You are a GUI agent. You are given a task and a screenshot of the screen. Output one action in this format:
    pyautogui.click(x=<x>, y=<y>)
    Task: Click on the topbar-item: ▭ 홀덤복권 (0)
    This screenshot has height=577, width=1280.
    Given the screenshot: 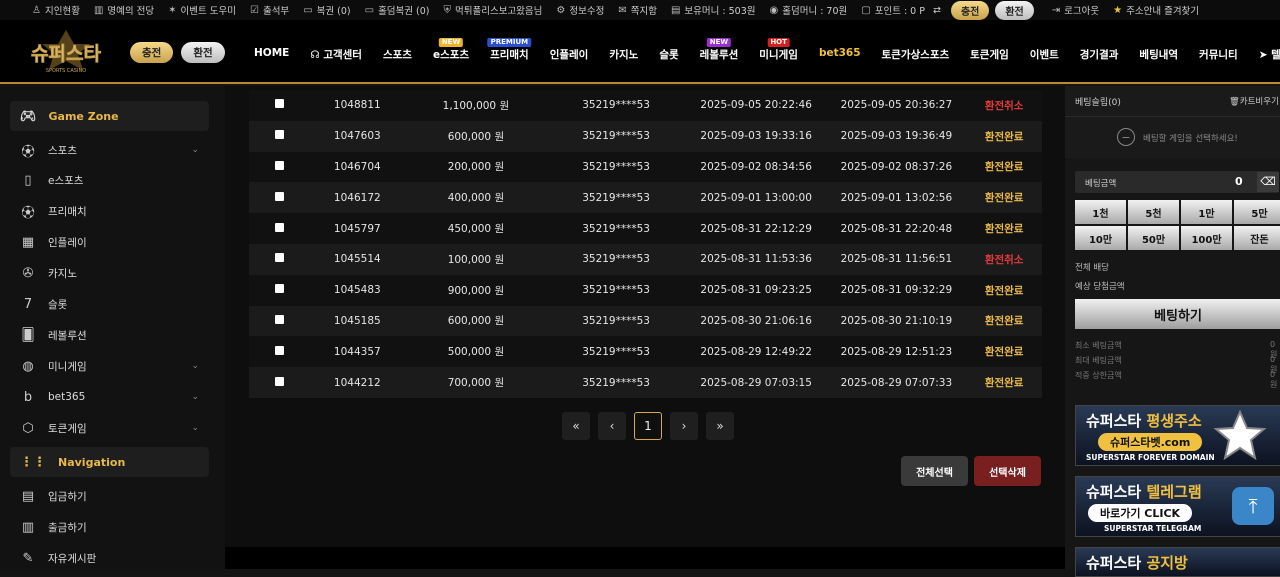 What is the action you would take?
    pyautogui.click(x=397, y=10)
    